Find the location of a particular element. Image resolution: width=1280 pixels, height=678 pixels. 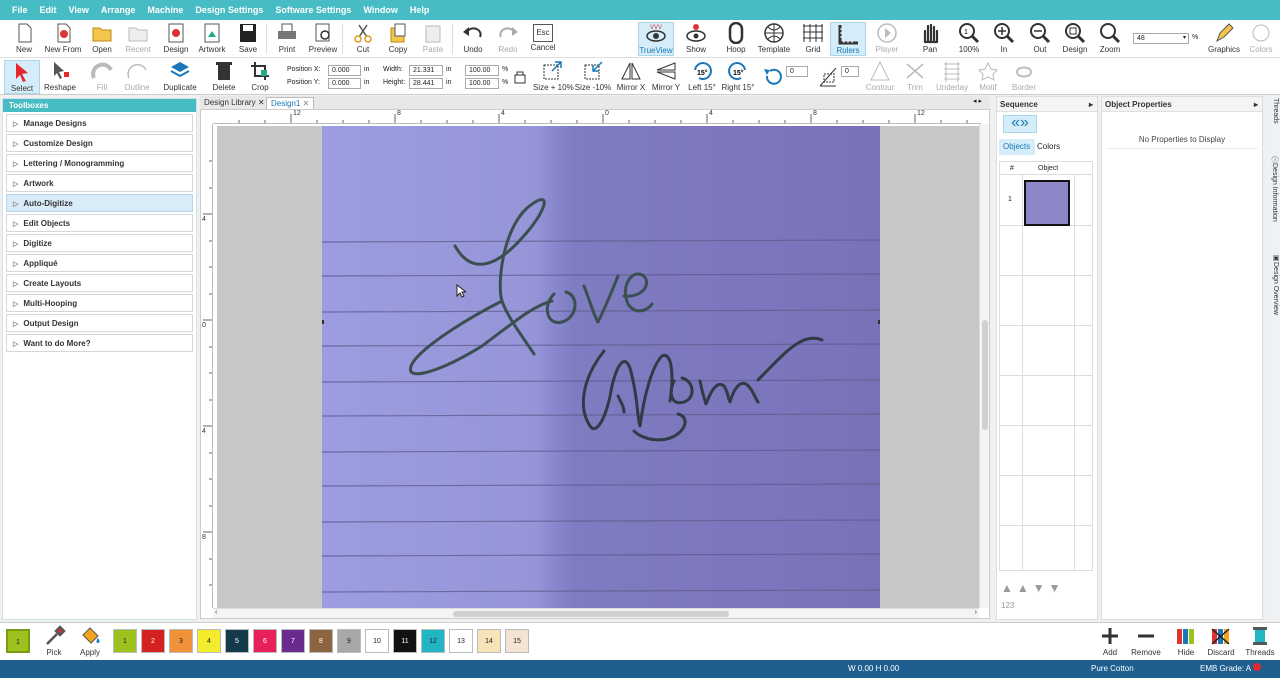

delete-button: Delete is located at coordinates (224, 77).